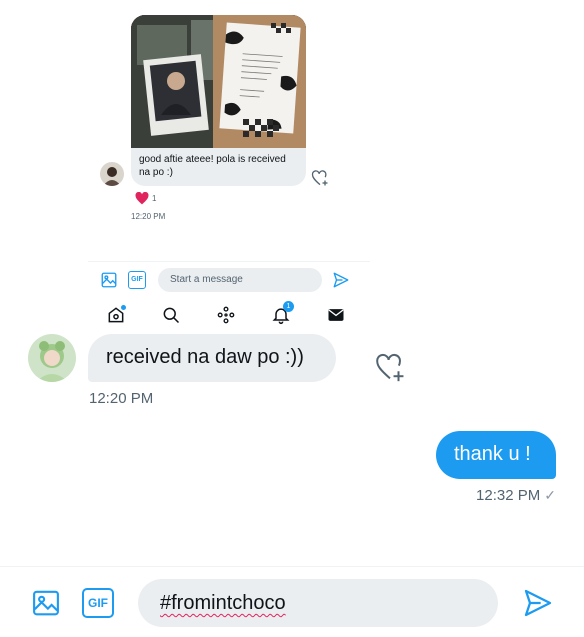 Image resolution: width=584 pixels, height=637 pixels. I want to click on outgoing-timestamp: 12:32 PM, so click(508, 495).